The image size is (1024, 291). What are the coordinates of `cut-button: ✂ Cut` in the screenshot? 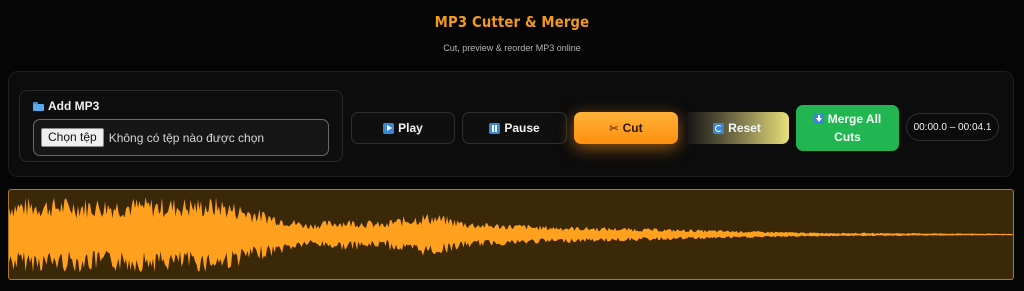 It's located at (626, 128).